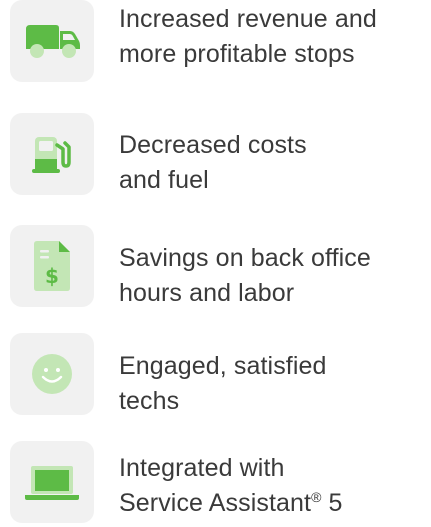 The width and height of the screenshot is (431, 527). I want to click on delivery-truck-icon, so click(53, 41).